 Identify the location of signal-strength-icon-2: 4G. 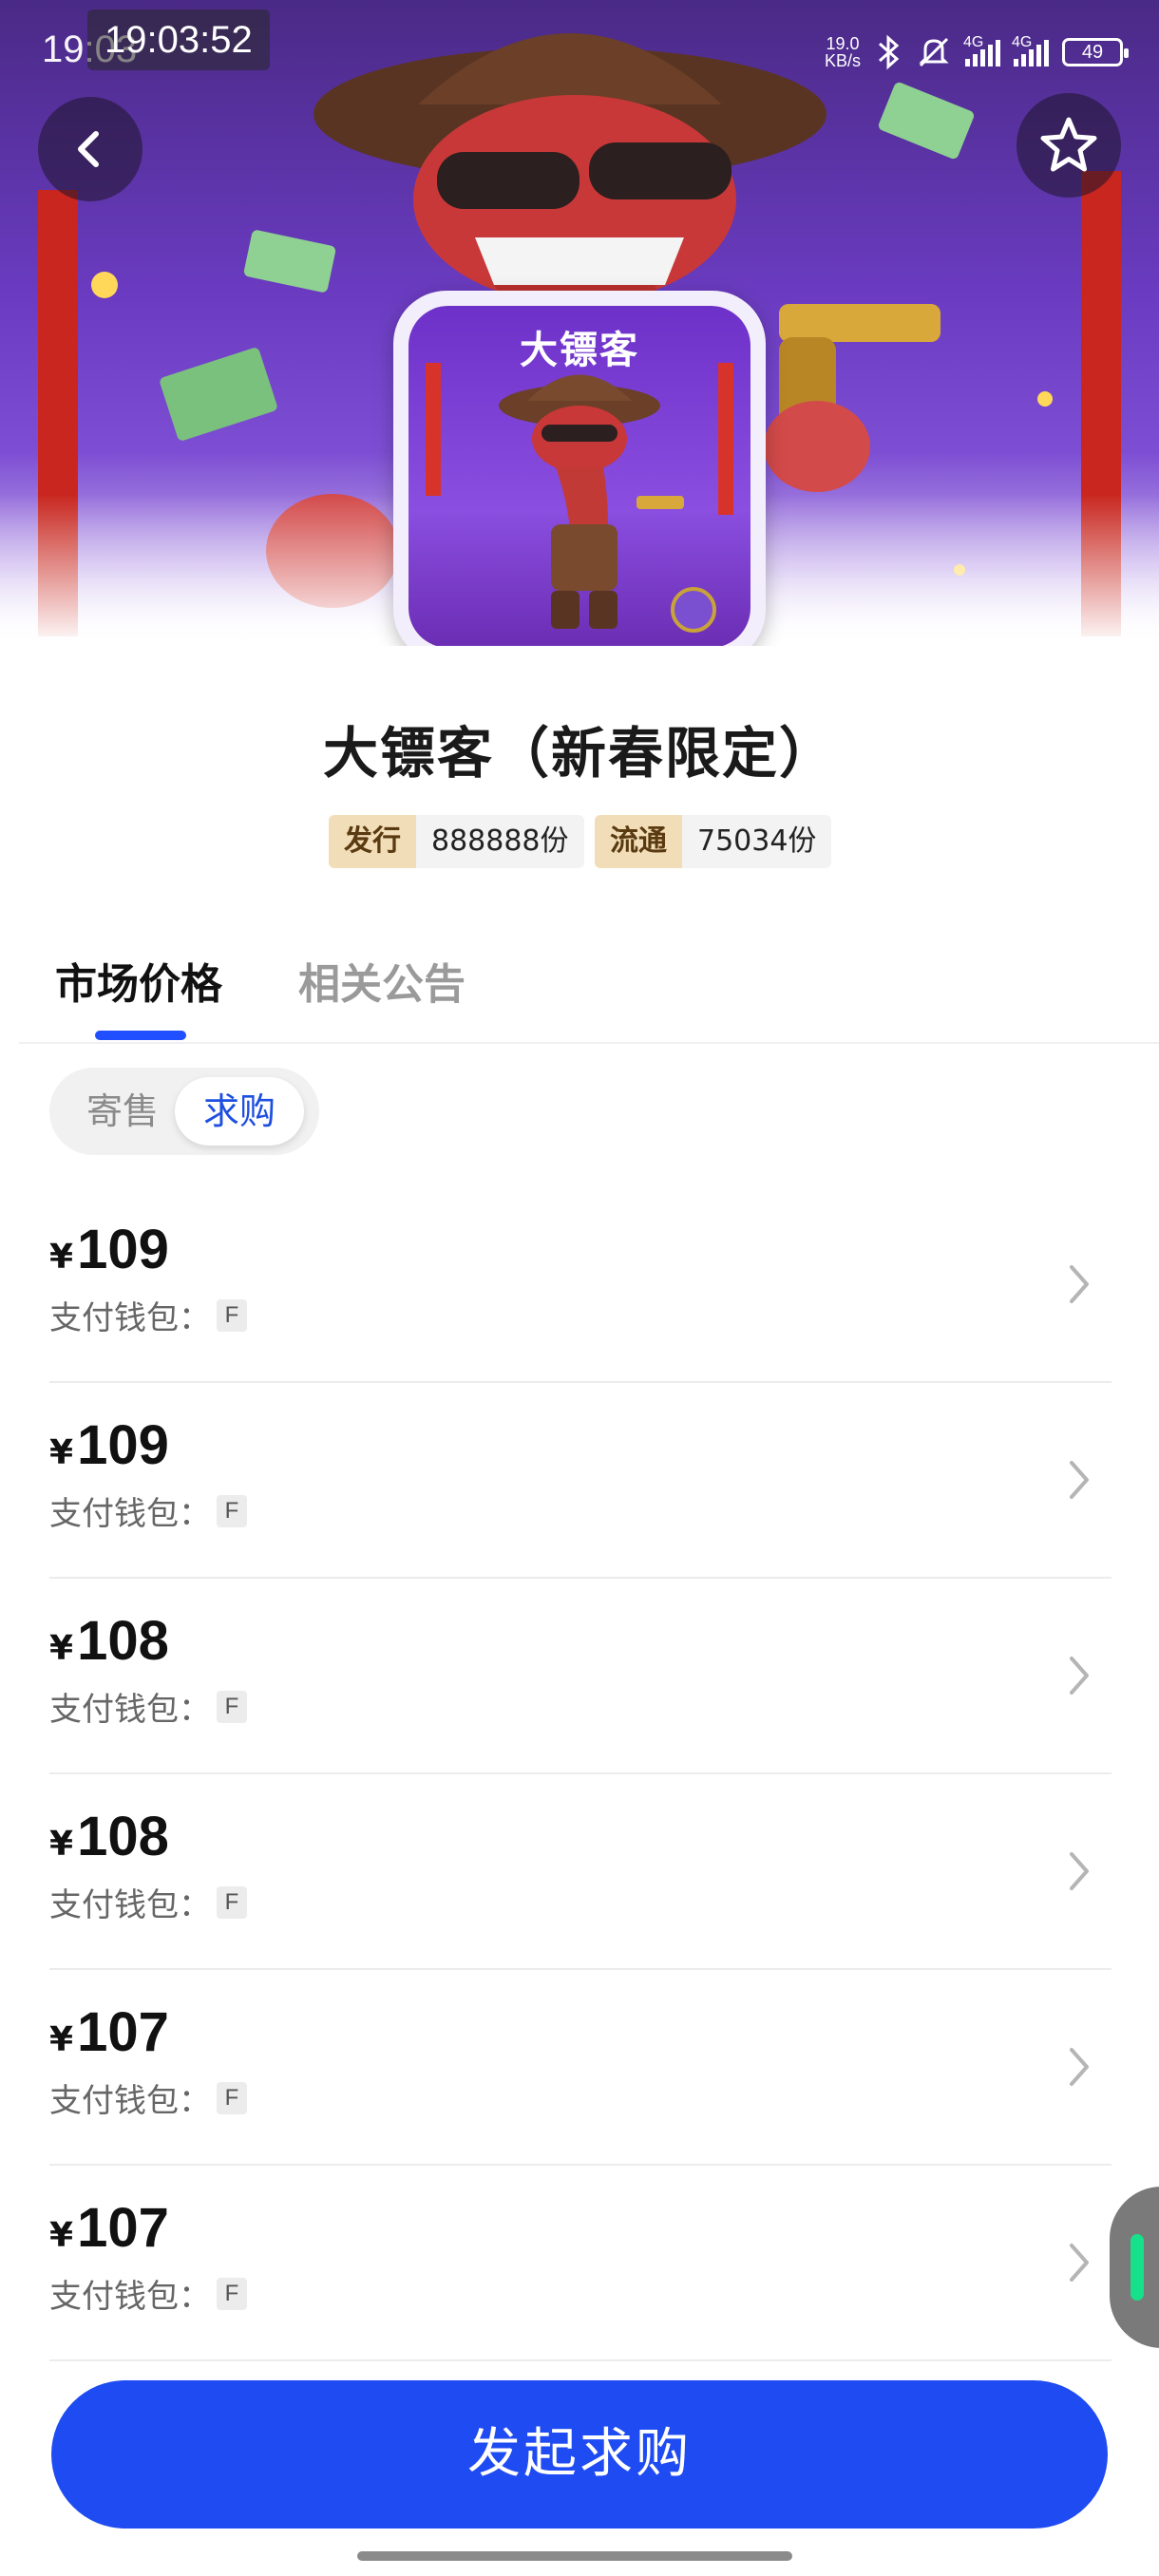
(1030, 50).